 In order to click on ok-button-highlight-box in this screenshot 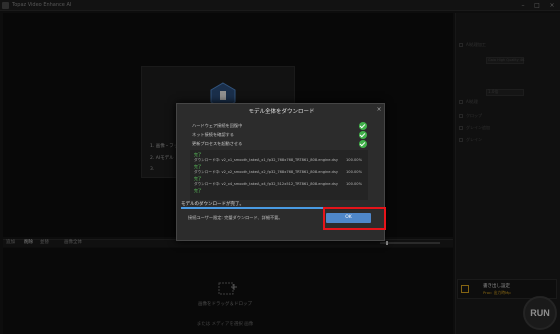, I will do `click(354, 218)`.